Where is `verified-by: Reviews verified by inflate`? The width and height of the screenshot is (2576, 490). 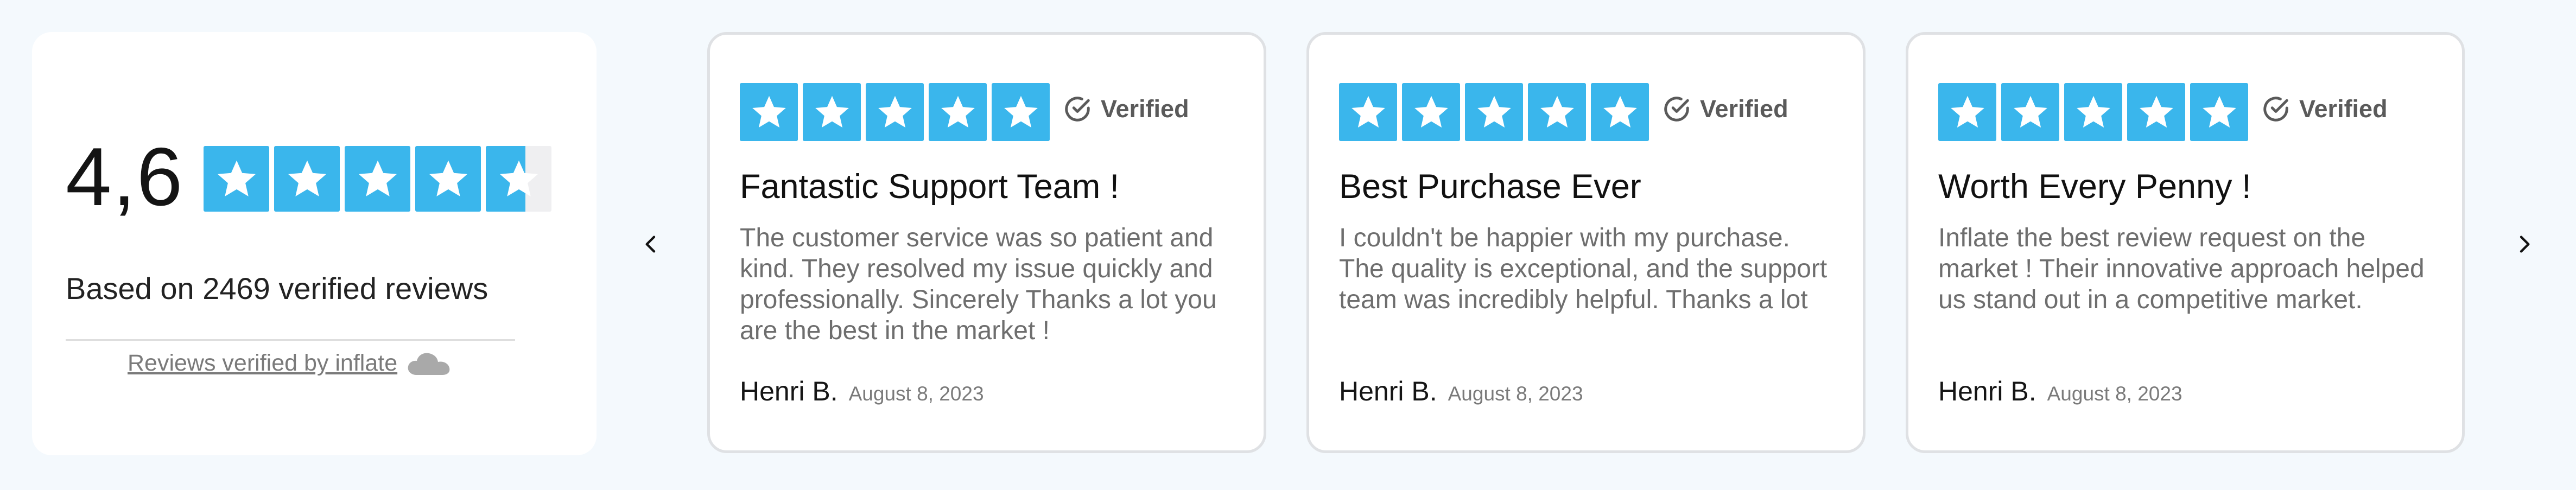
verified-by: Reviews verified by inflate is located at coordinates (290, 363).